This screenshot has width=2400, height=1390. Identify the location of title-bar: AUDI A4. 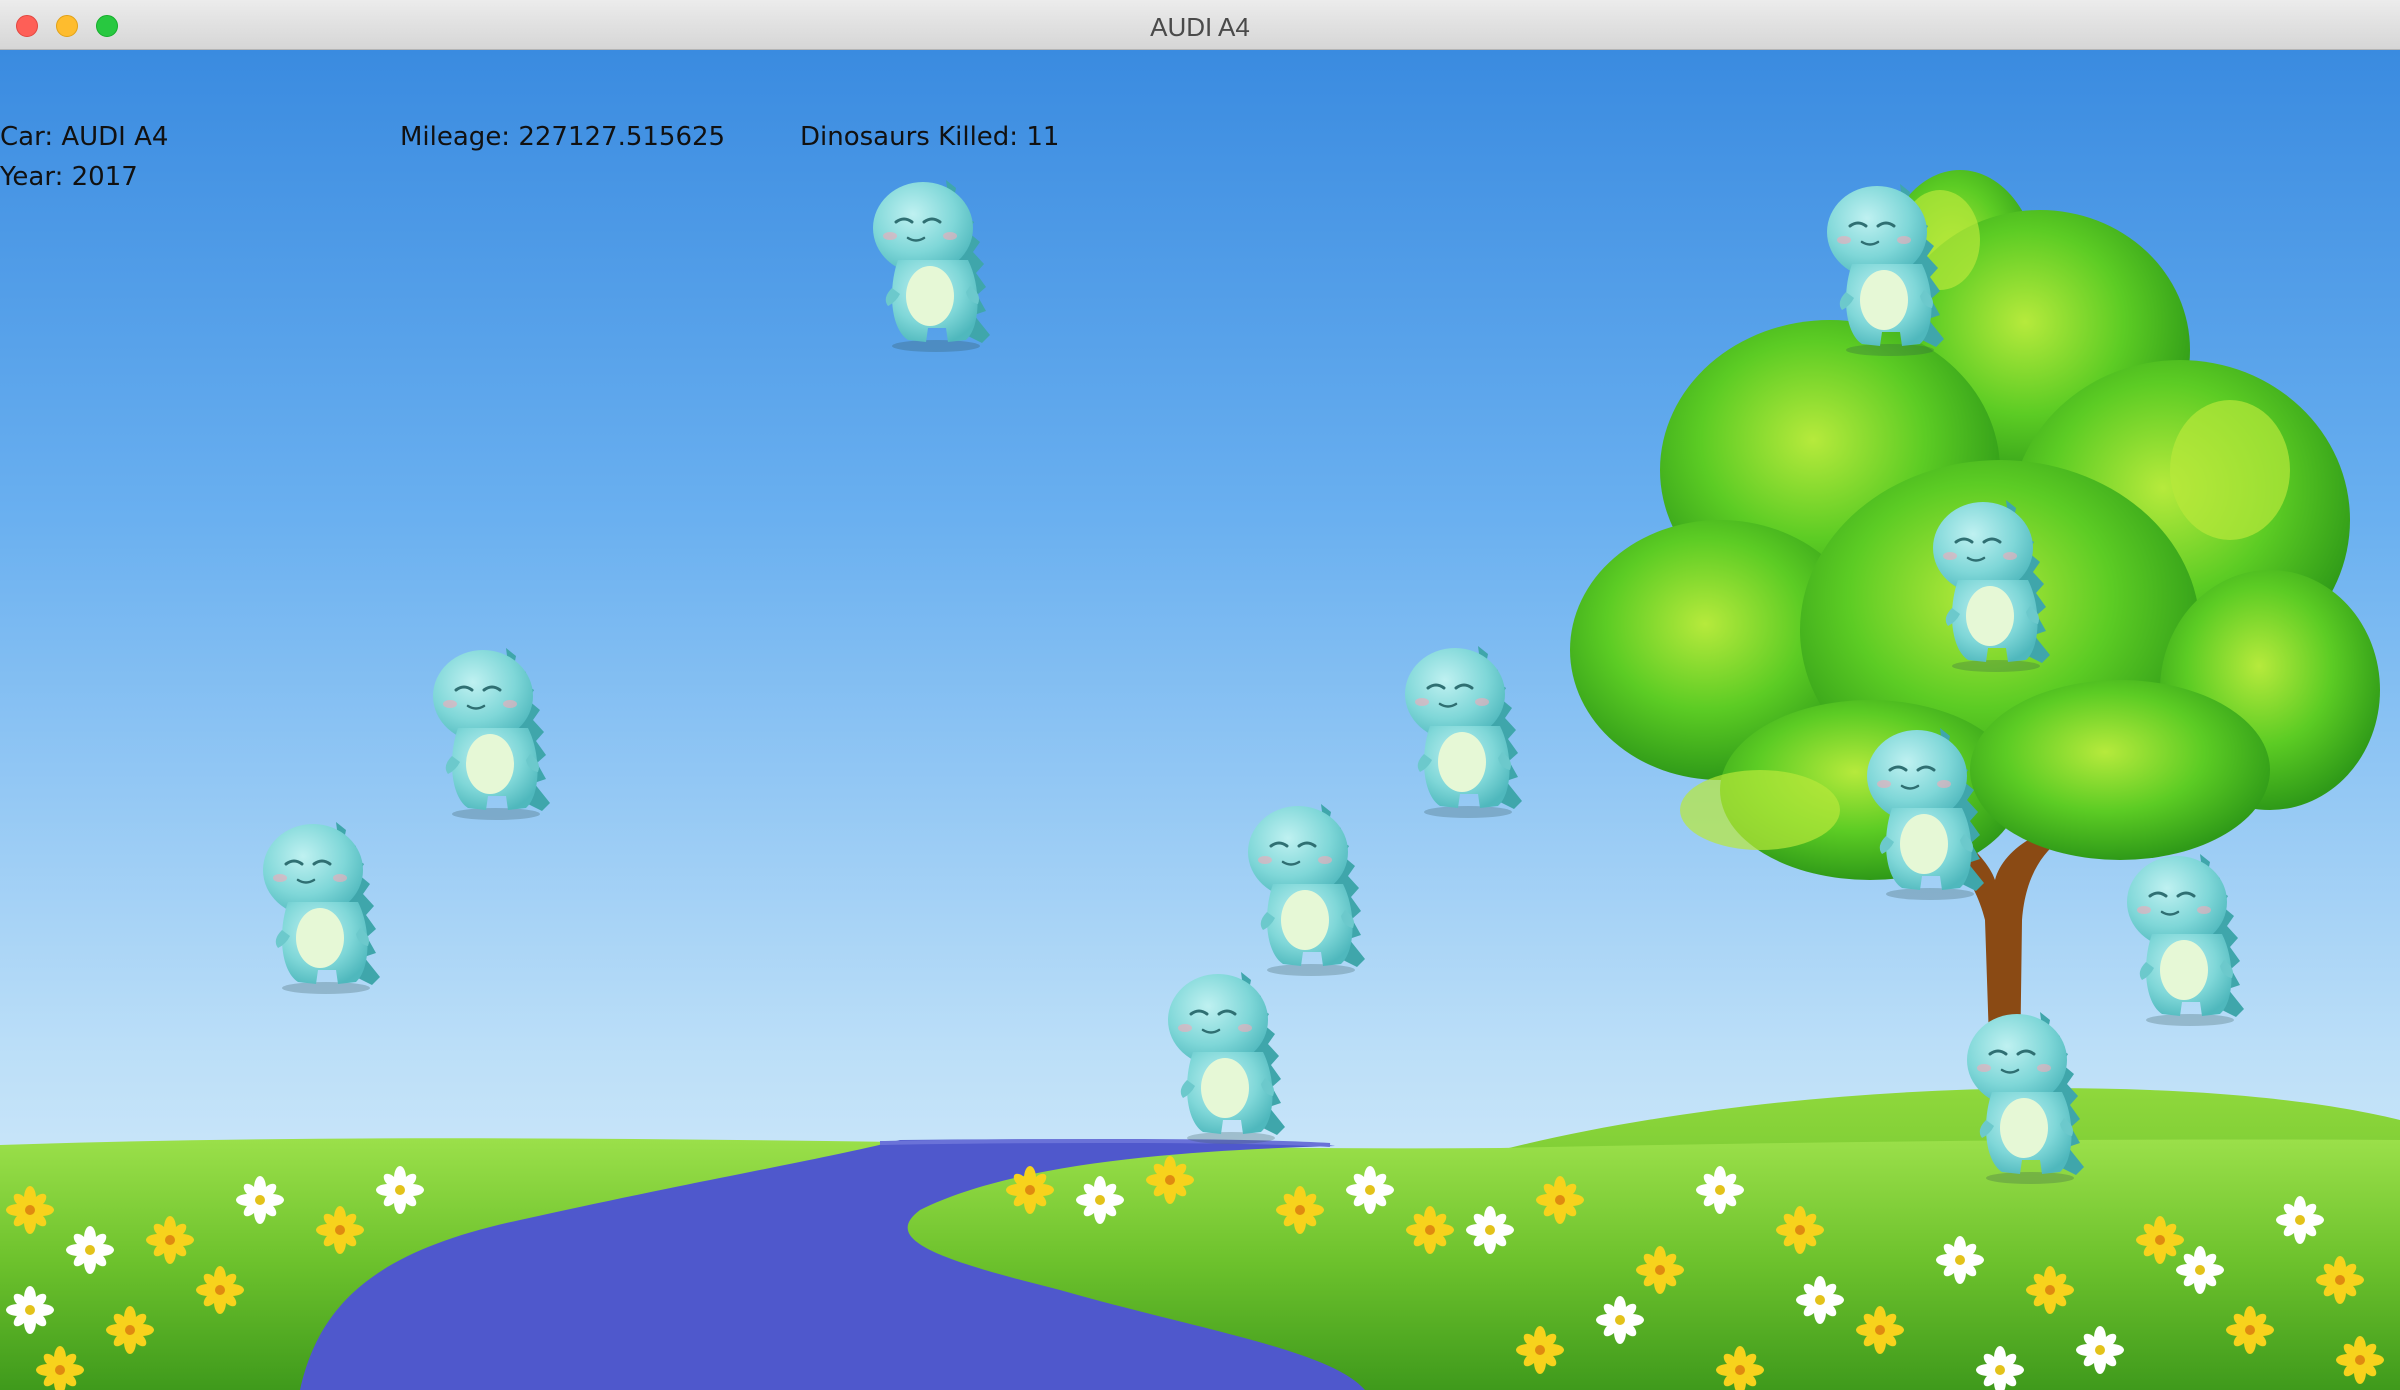
(1200, 25).